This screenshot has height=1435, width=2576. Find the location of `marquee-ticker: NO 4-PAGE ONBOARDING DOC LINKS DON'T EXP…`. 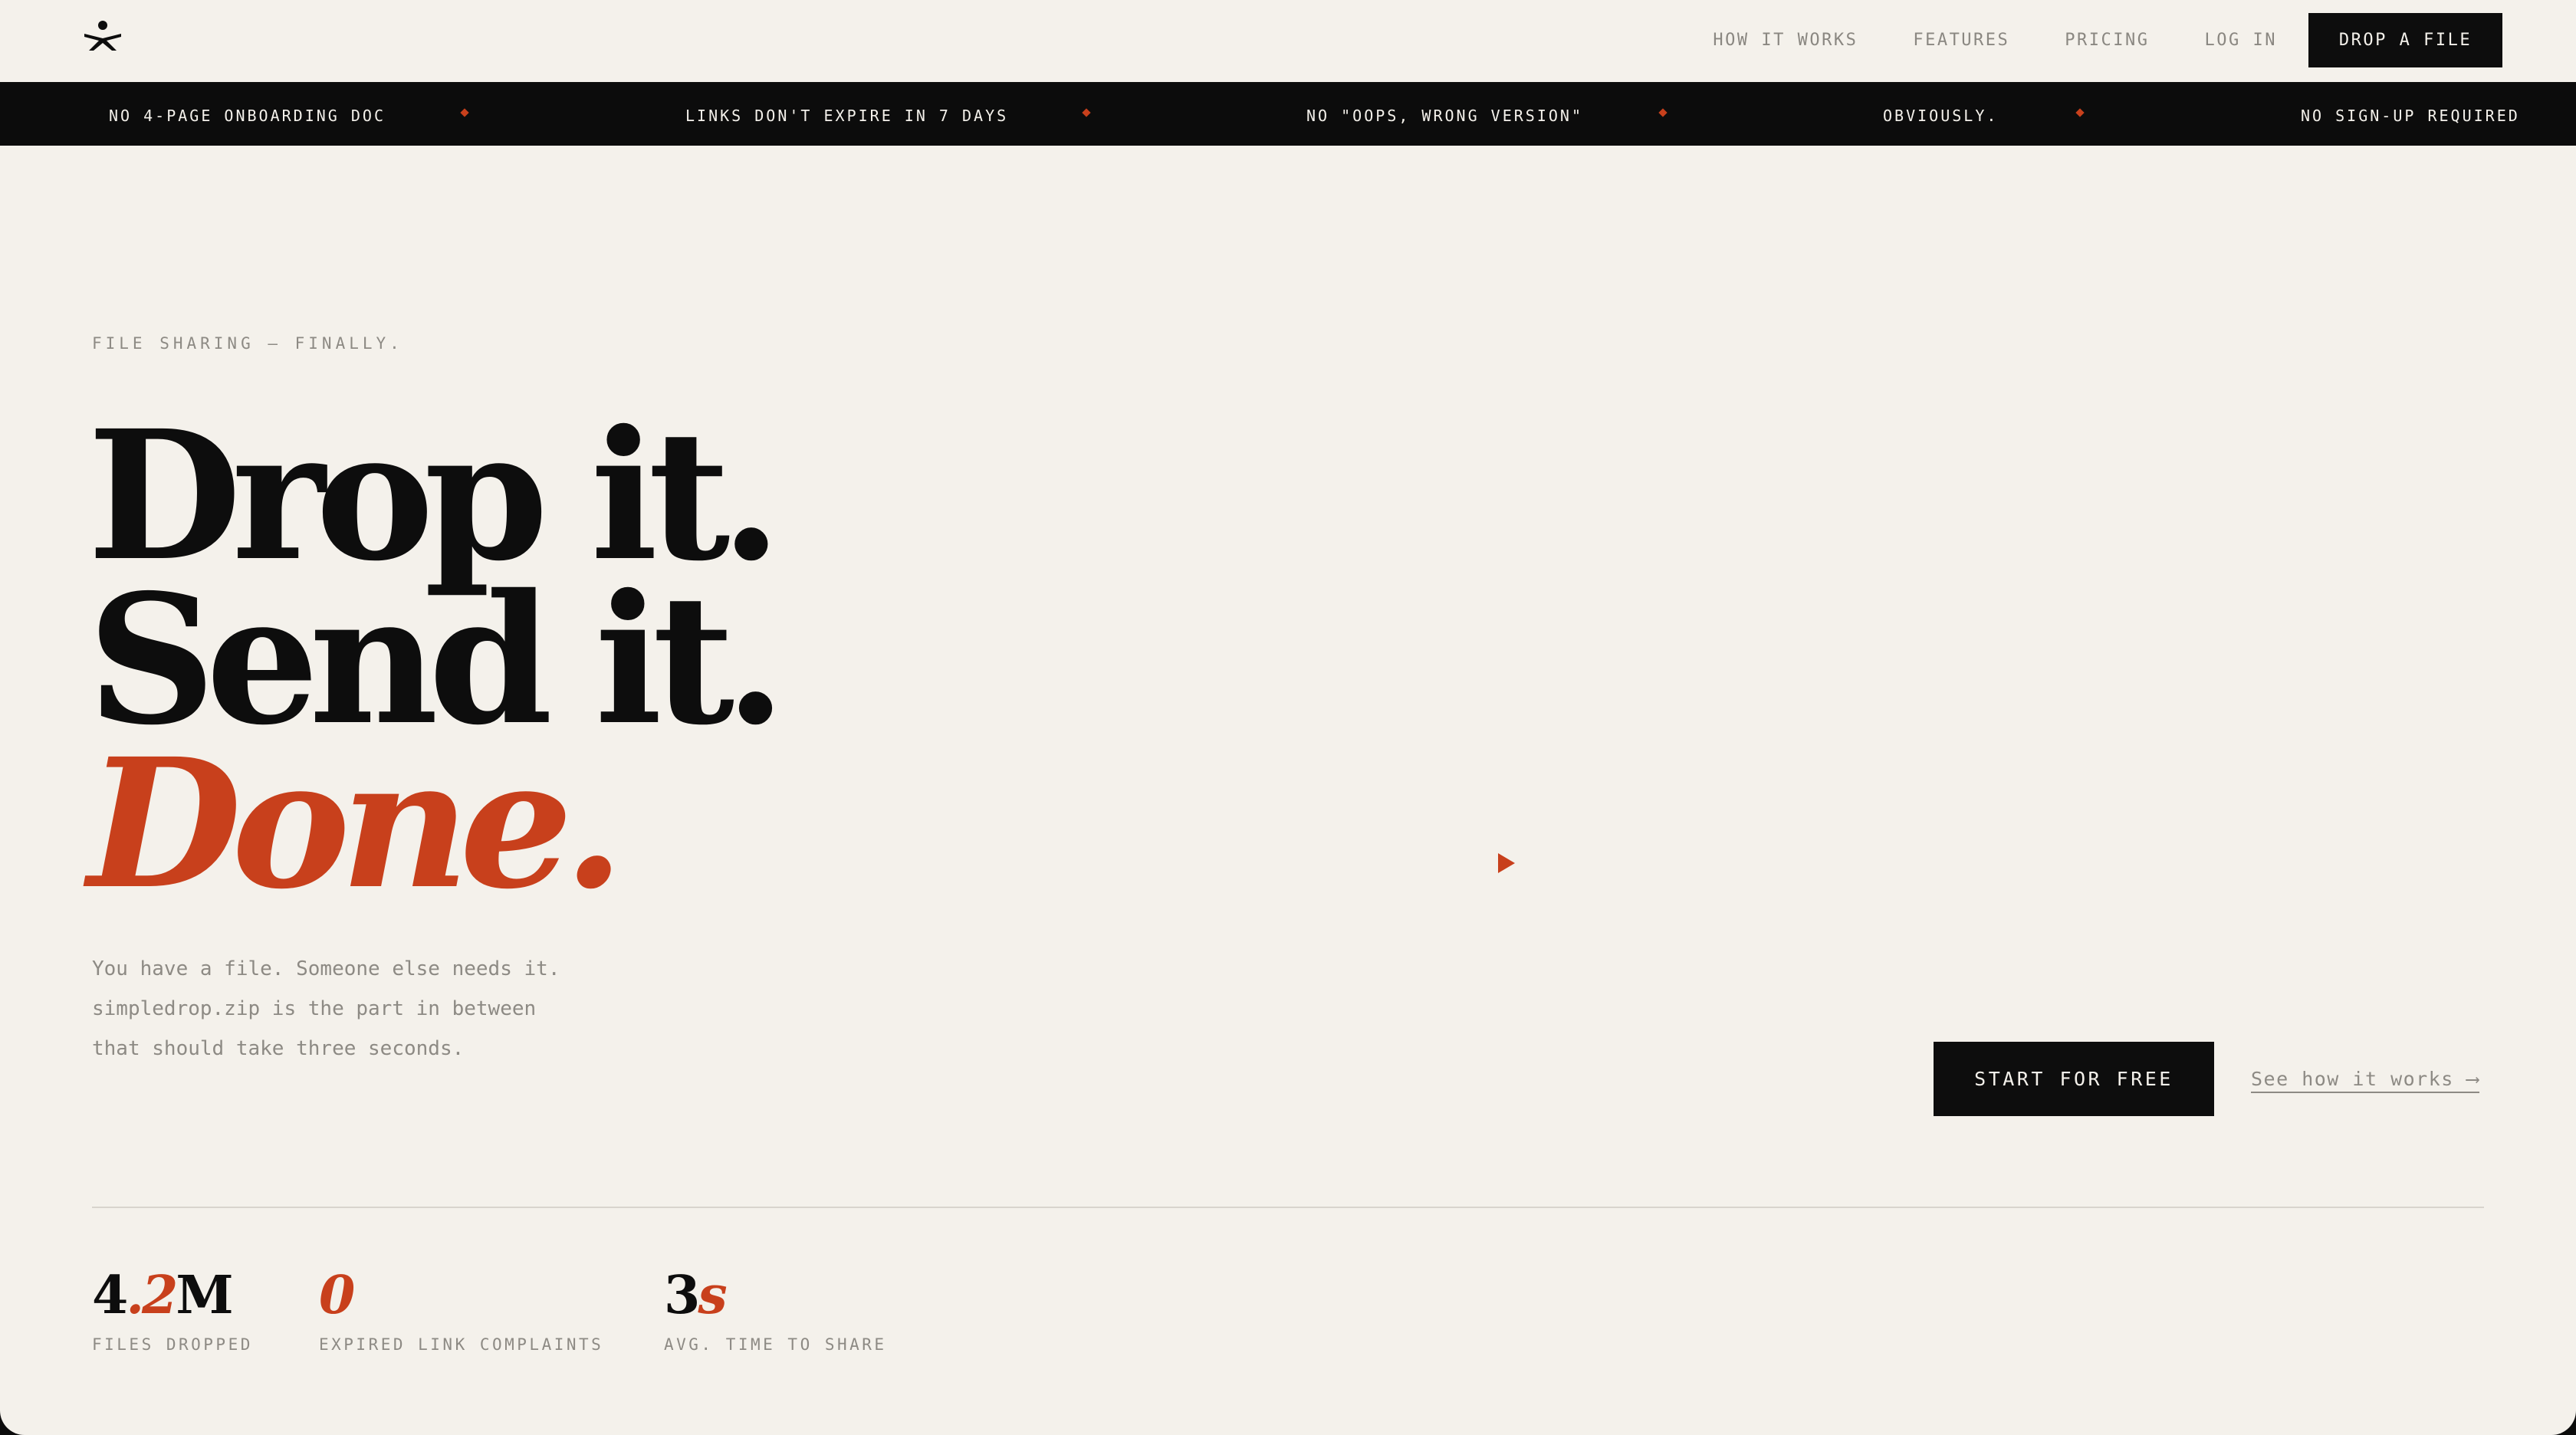

marquee-ticker: NO 4-PAGE ONBOARDING DOC LINKS DON'T EXP… is located at coordinates (1288, 114).